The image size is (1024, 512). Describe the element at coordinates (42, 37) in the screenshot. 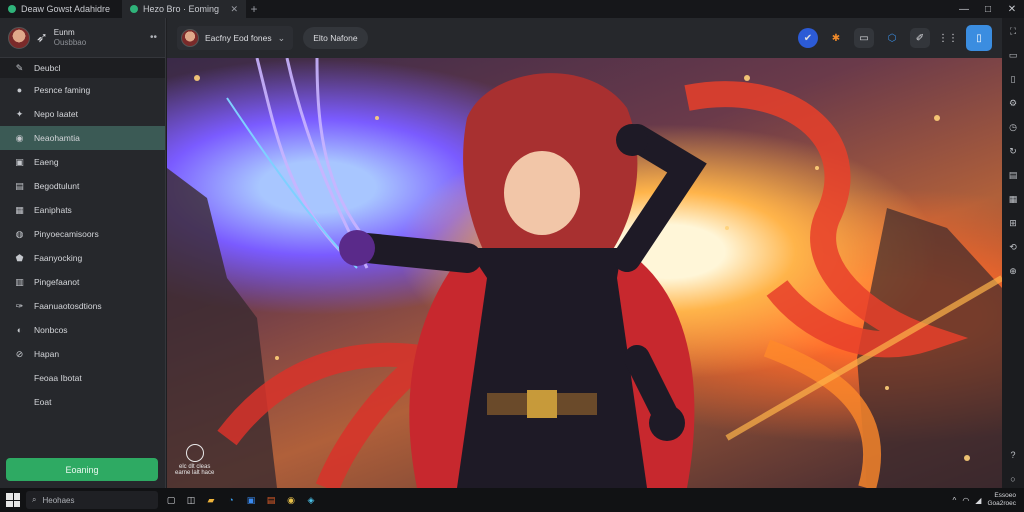

I see `bird-icon: ➶` at that location.